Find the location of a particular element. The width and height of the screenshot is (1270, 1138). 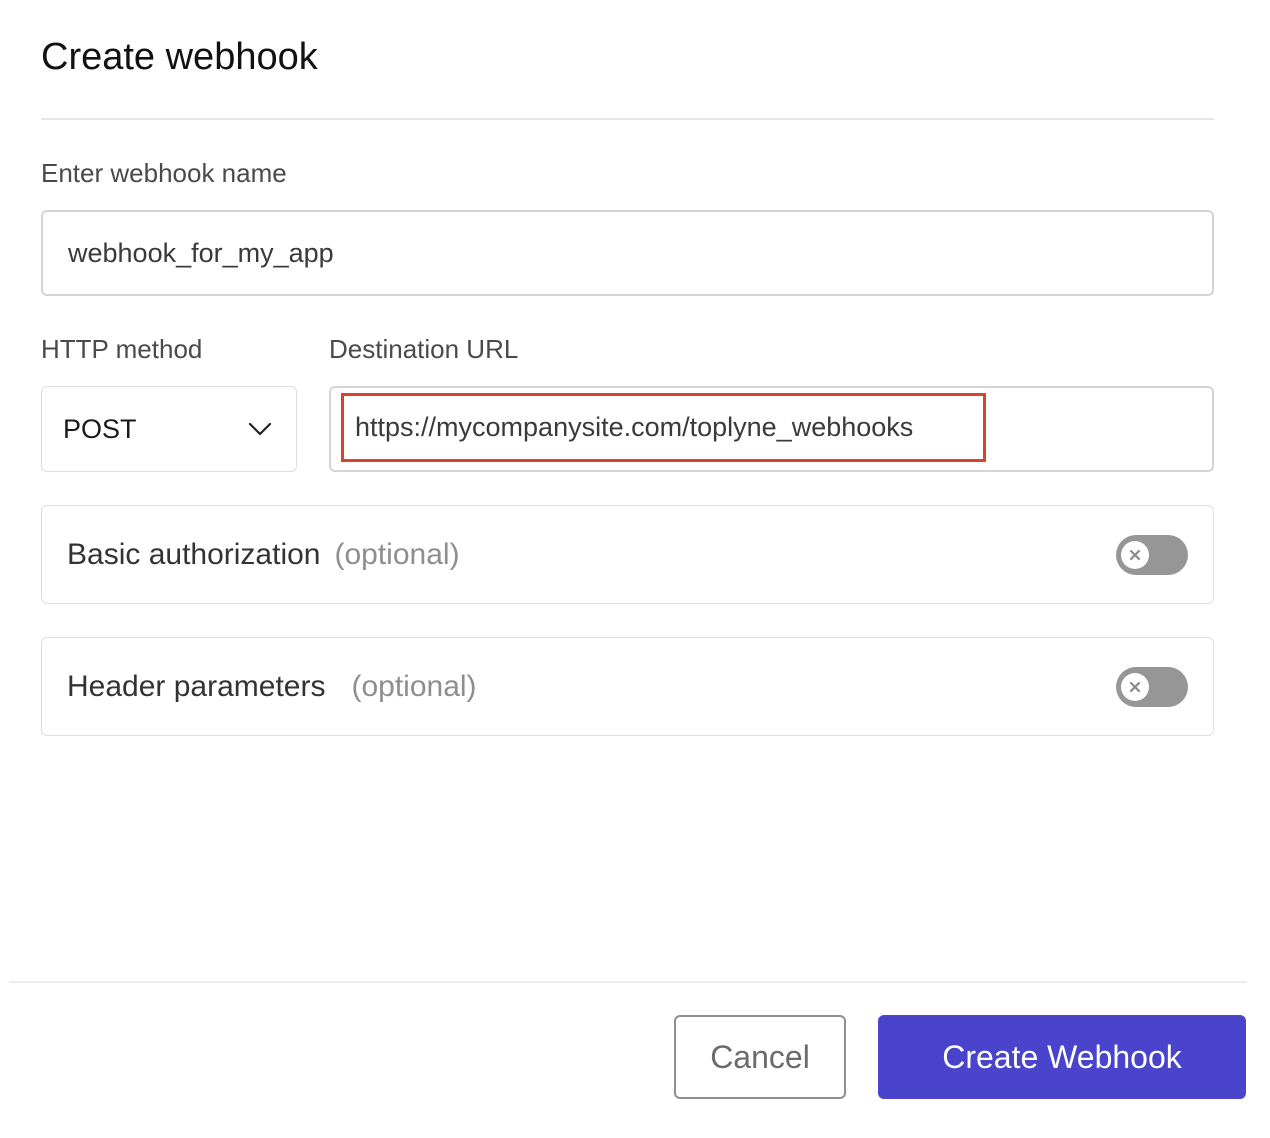

http-method-select: POST is located at coordinates (169, 429).